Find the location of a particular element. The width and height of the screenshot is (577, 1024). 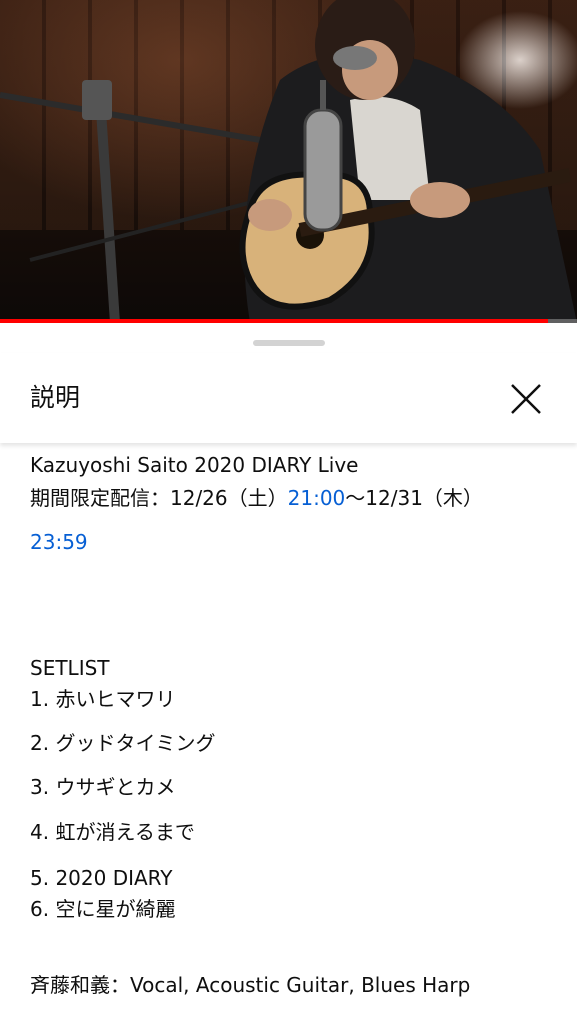

close-button is located at coordinates (526, 399).